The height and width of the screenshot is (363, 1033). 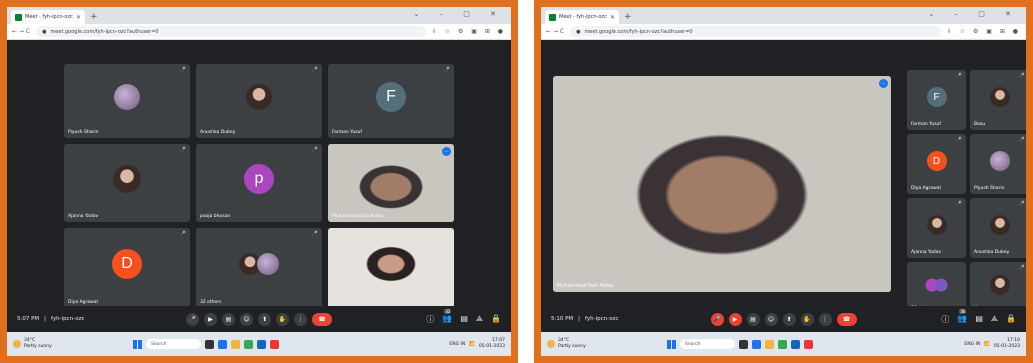 I want to click on people-count-badge: 32, so click(x=448, y=311).